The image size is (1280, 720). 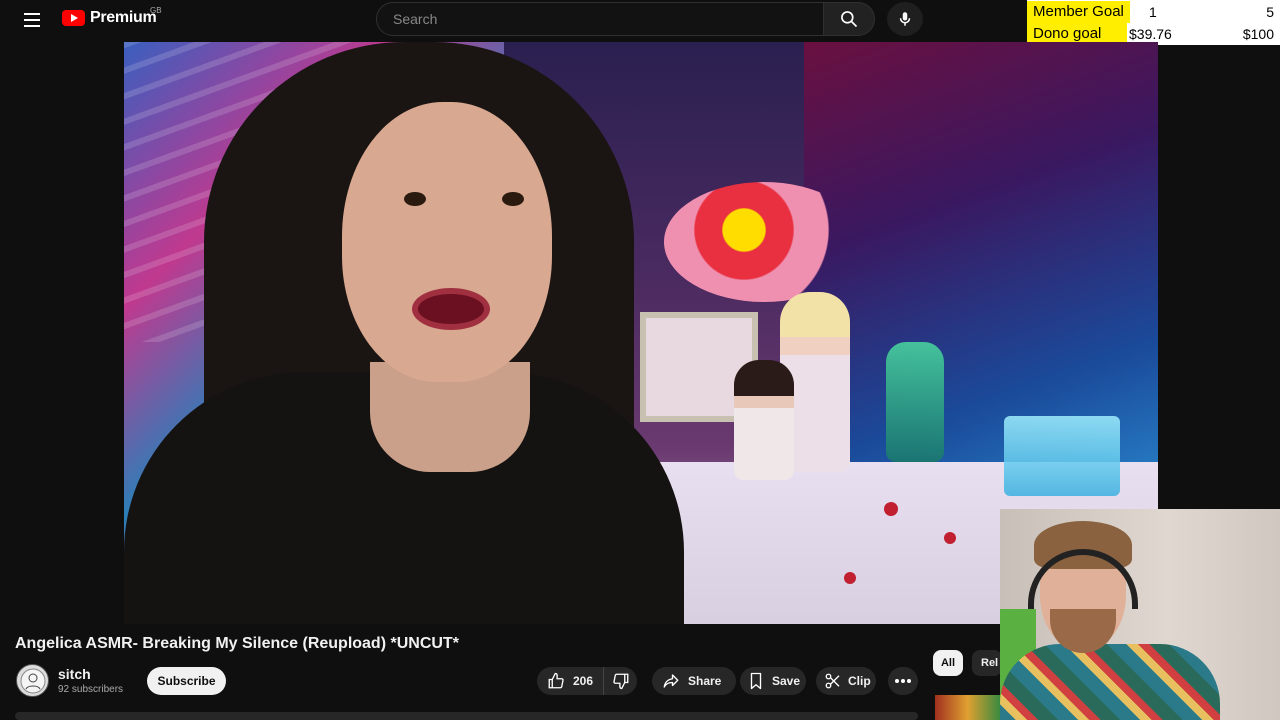 What do you see at coordinates (859, 681) in the screenshot?
I see `clip-label: Clip` at bounding box center [859, 681].